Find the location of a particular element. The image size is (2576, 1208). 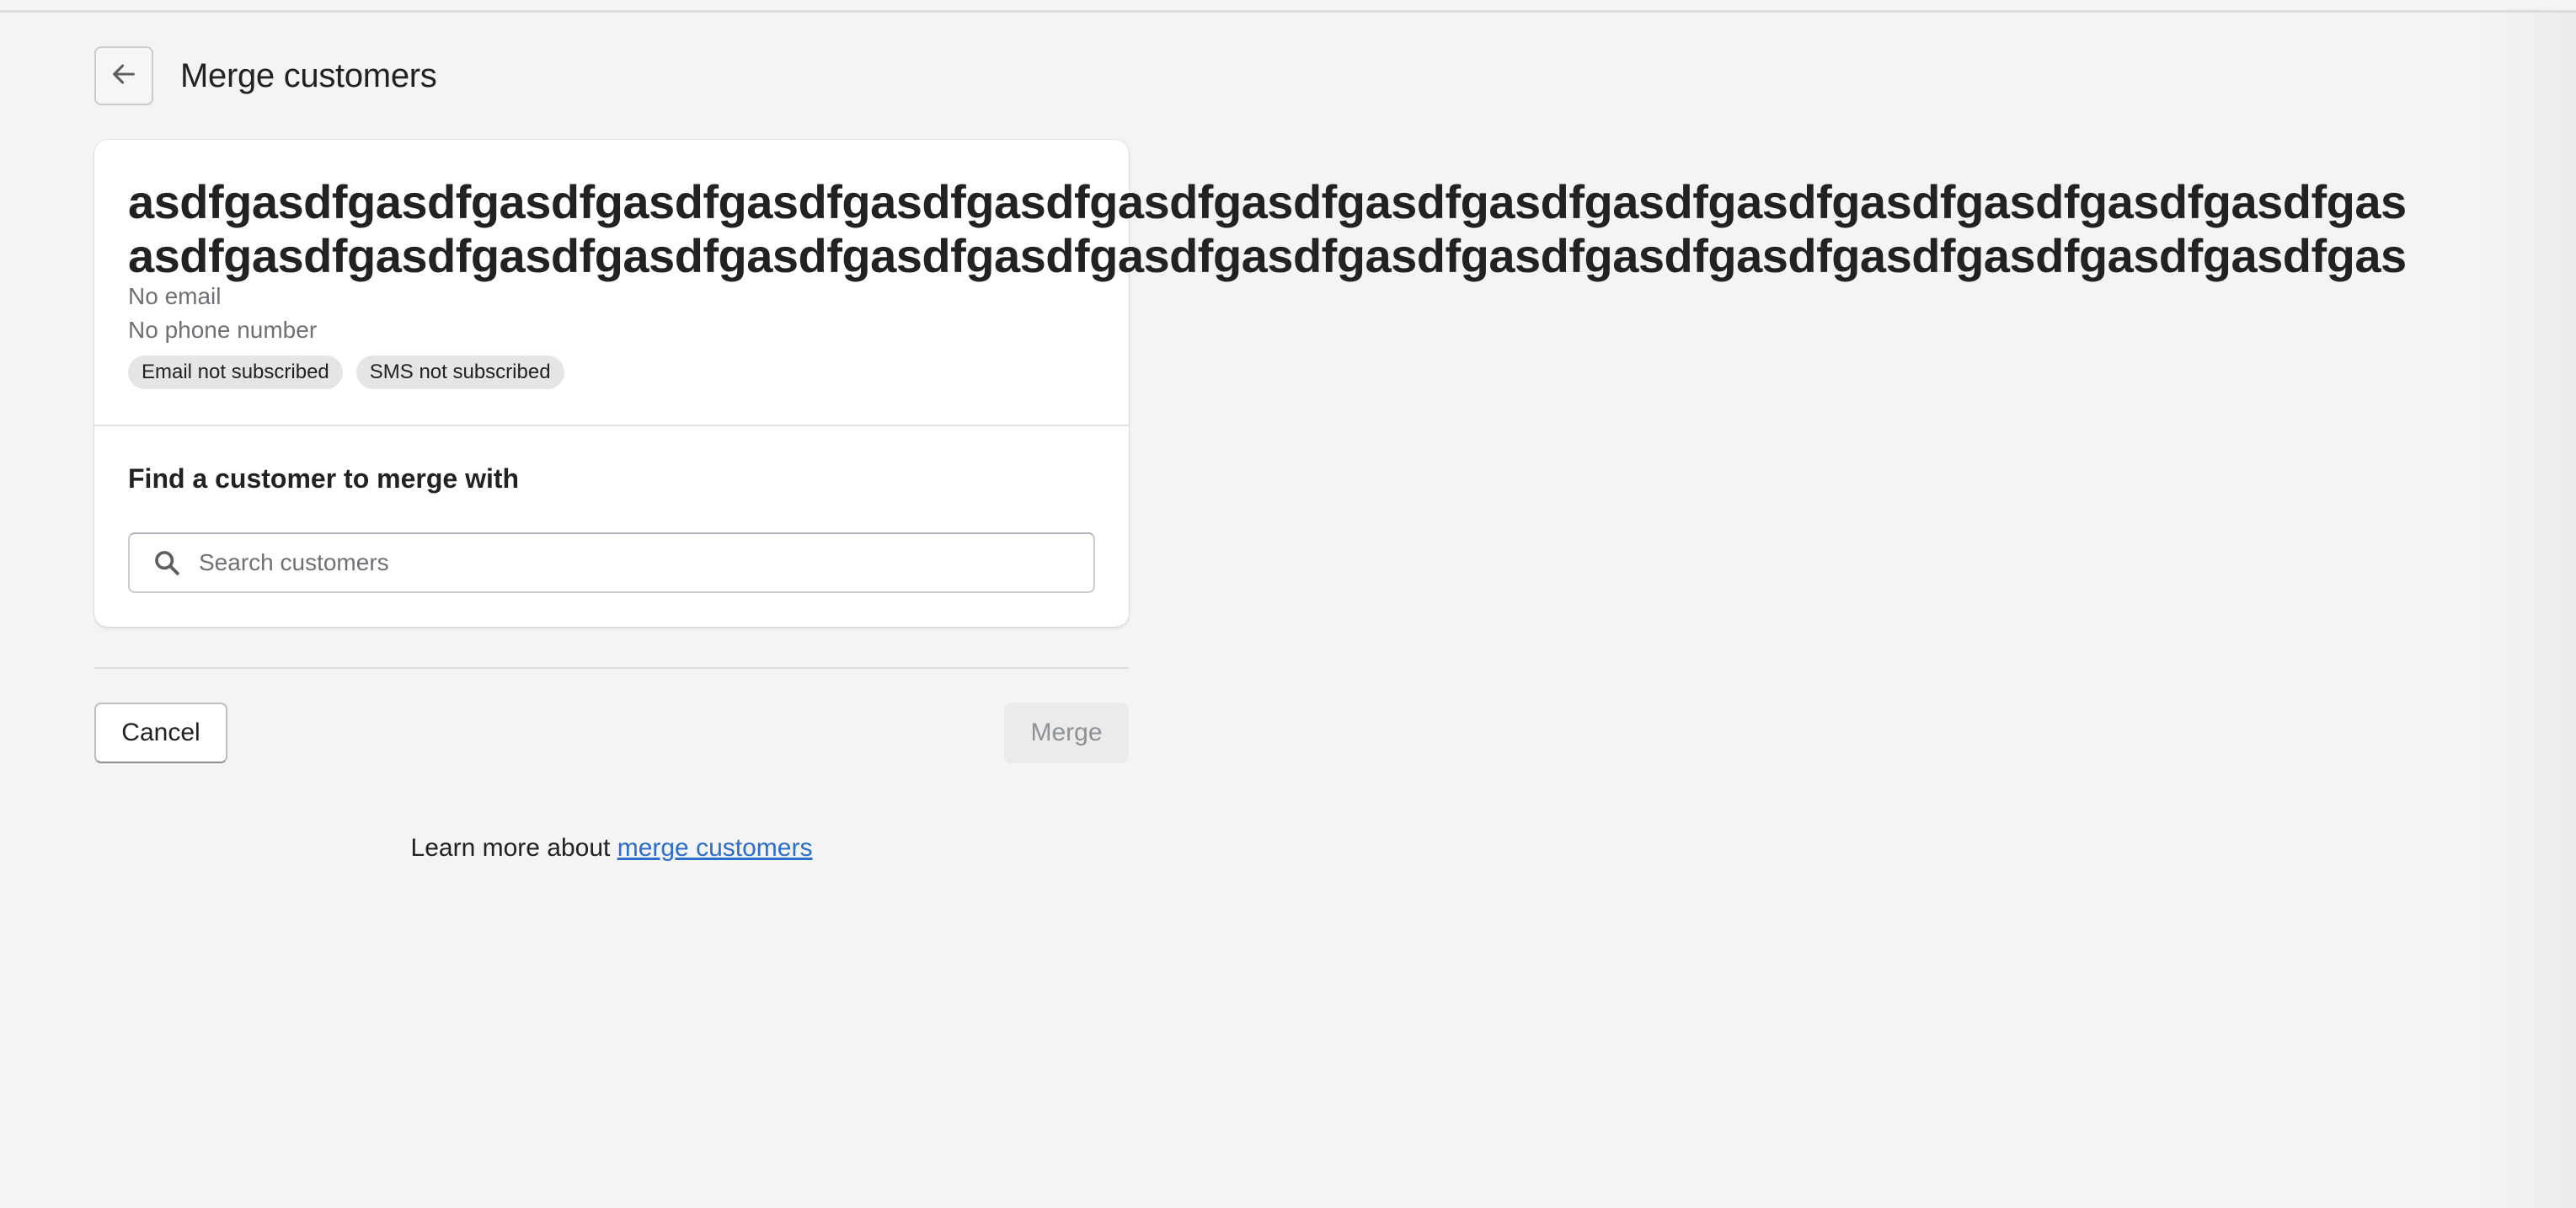

arrow-left-icon is located at coordinates (124, 76).